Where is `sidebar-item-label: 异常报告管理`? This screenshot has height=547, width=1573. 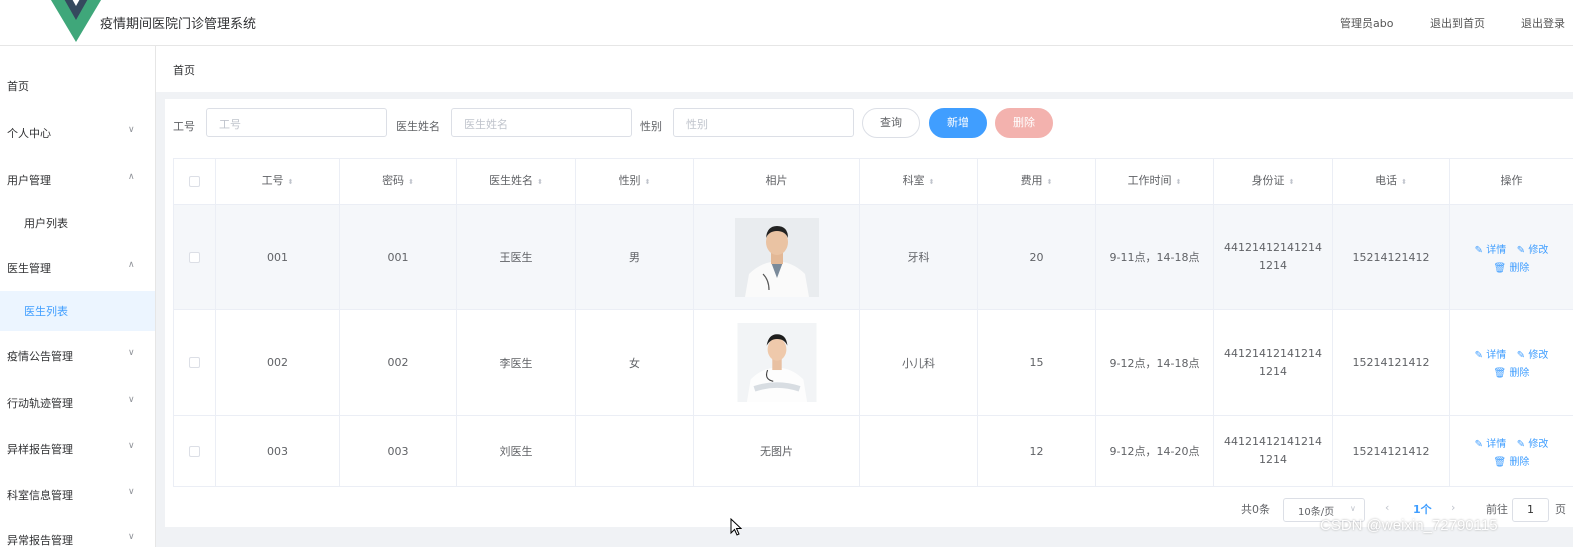 sidebar-item-label: 异常报告管理 is located at coordinates (40, 540).